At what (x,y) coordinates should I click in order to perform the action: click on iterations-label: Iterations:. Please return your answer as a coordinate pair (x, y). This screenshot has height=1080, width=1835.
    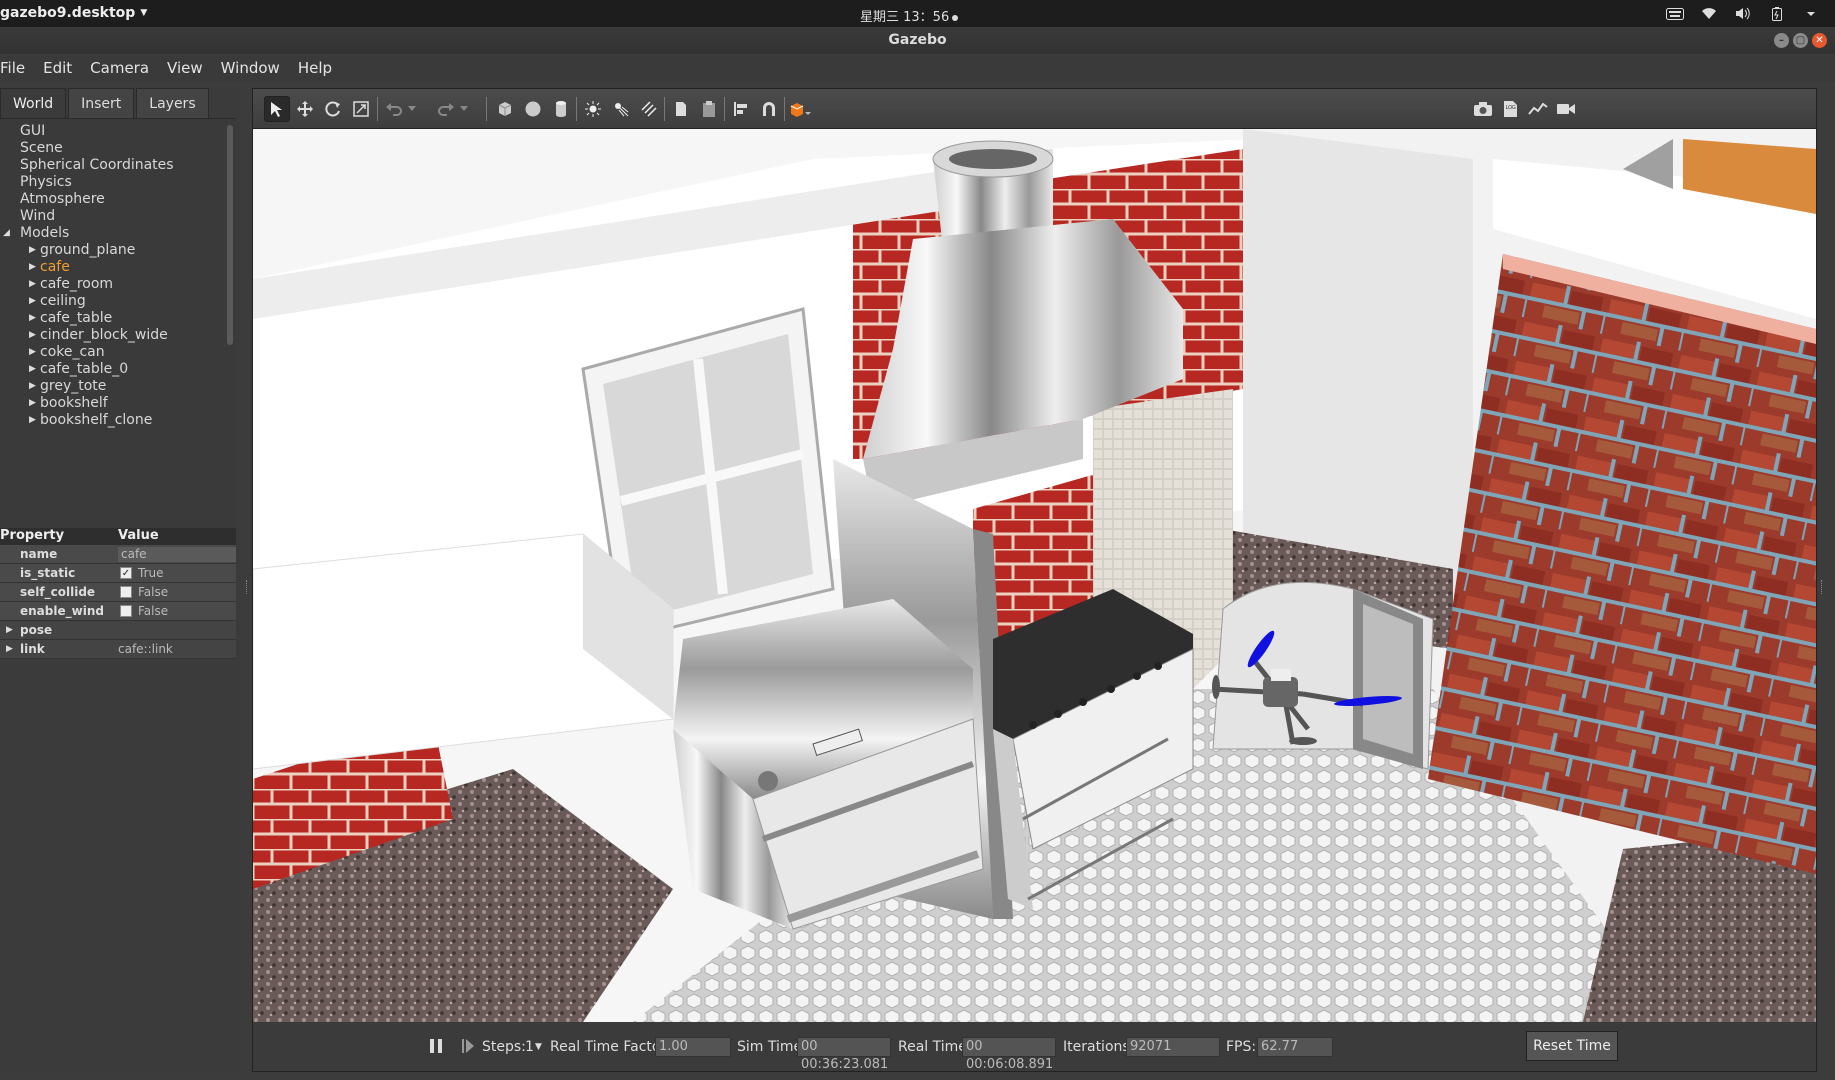
    Looking at the image, I should click on (1099, 1047).